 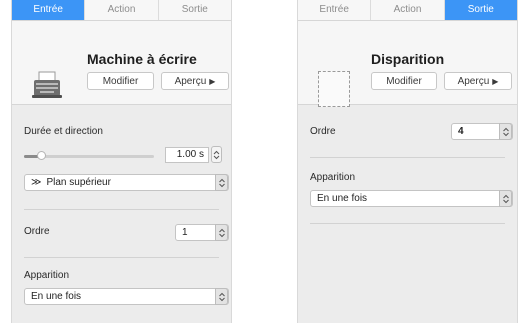 I want to click on duration-slider-knob, so click(x=41, y=155).